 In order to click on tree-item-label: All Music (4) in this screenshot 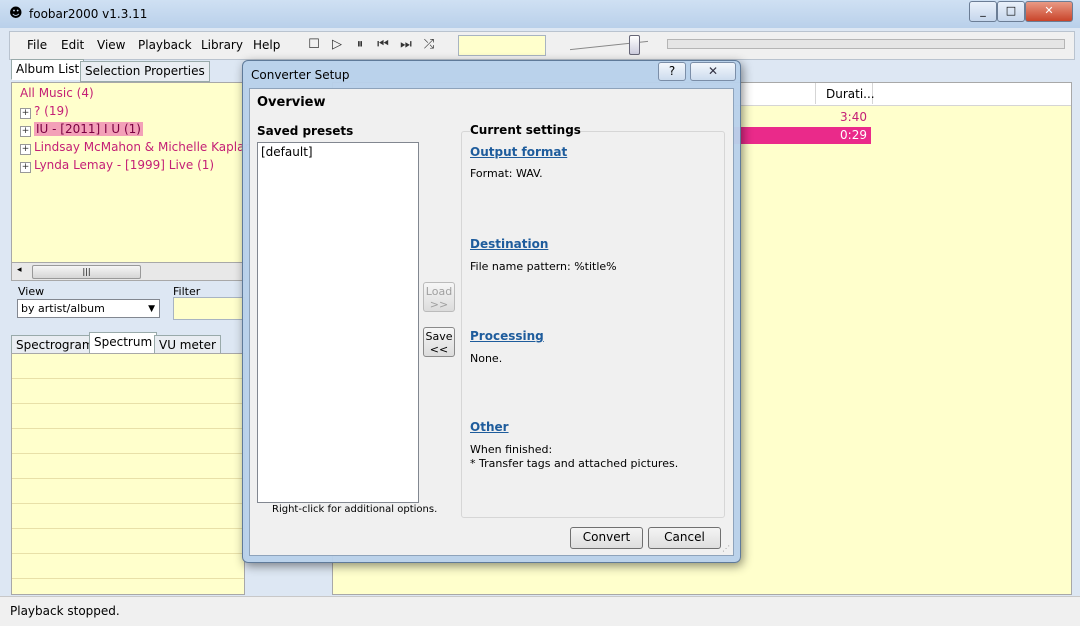, I will do `click(57, 93)`.